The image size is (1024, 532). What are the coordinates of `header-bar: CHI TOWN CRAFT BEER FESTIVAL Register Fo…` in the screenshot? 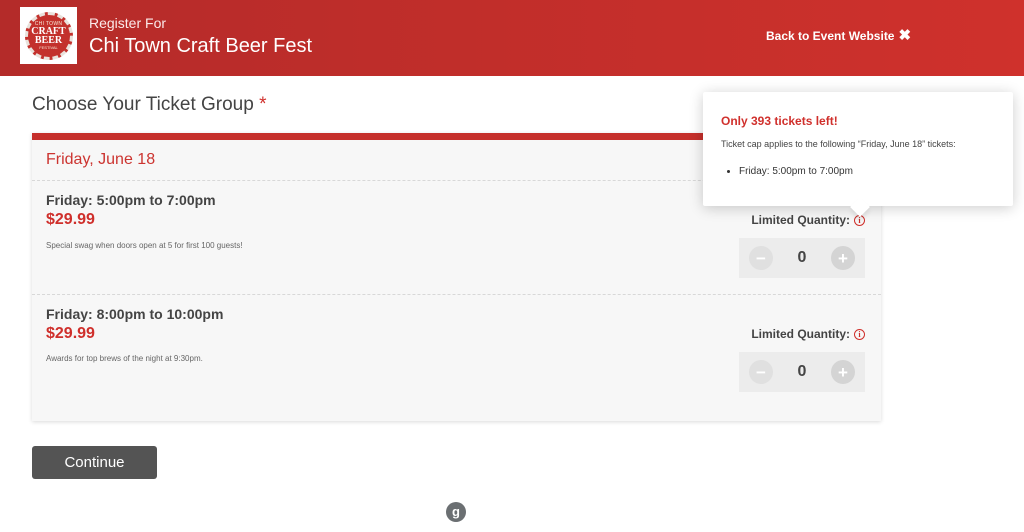 It's located at (512, 38).